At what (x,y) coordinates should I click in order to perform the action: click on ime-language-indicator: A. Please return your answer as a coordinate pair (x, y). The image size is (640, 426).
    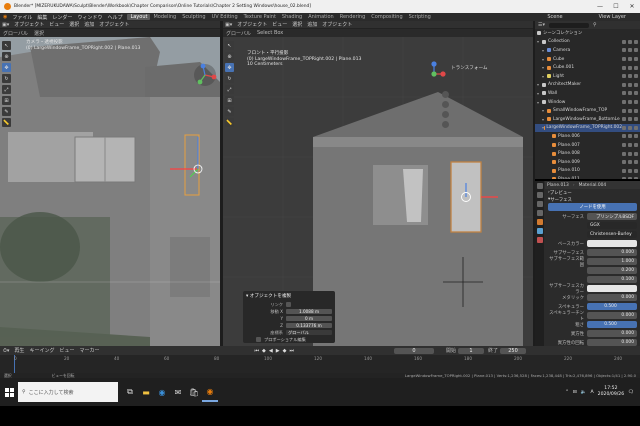
    Looking at the image, I should click on (592, 392).